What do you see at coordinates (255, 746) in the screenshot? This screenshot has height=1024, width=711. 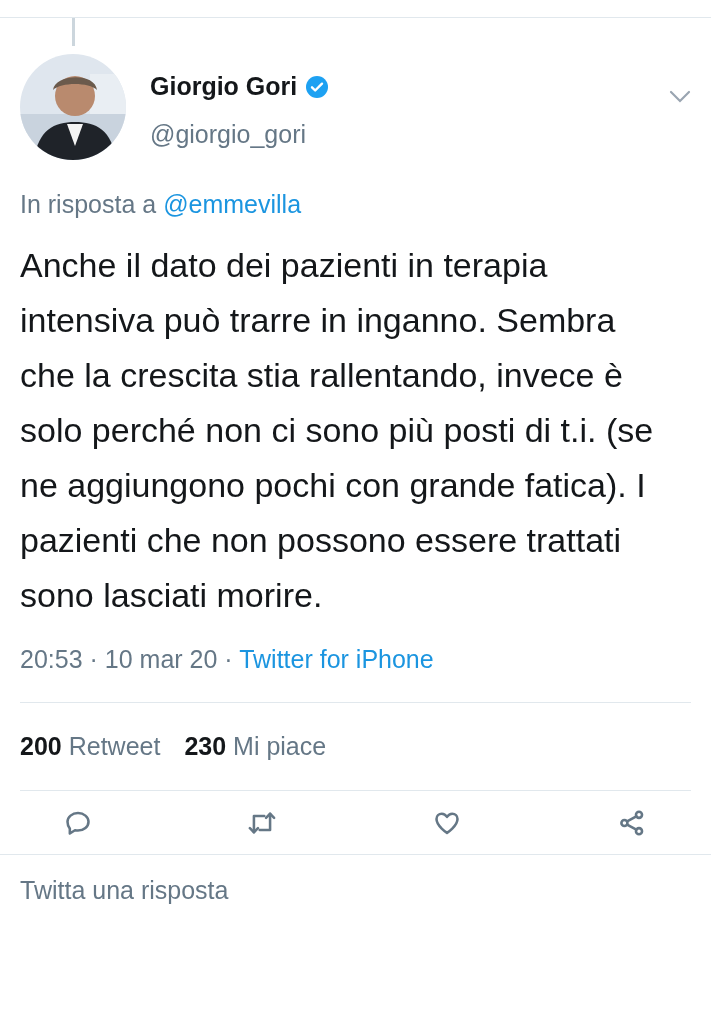 I see `stat-count: 230 Mi piace` at bounding box center [255, 746].